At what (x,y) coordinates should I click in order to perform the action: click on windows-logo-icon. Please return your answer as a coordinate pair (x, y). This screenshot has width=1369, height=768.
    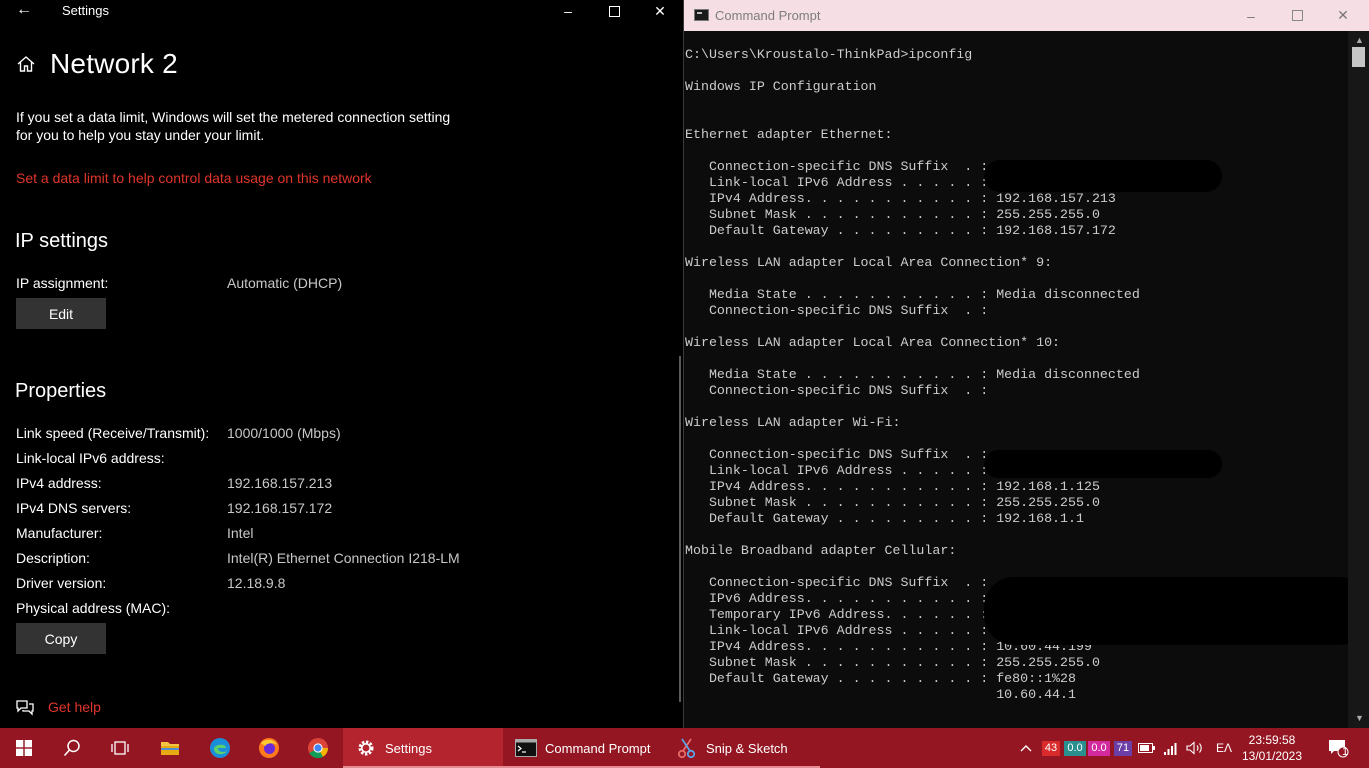
    Looking at the image, I should click on (24, 748).